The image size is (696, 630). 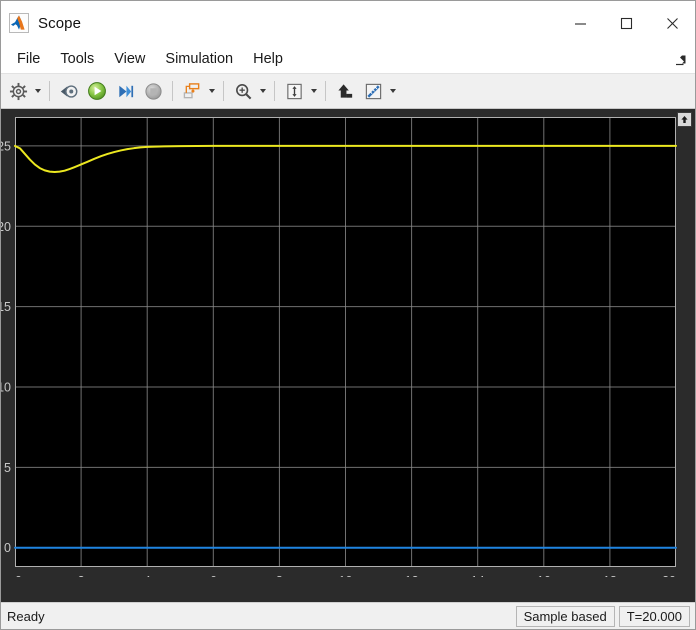 I want to click on svg-text: 12, so click(x=412, y=575).